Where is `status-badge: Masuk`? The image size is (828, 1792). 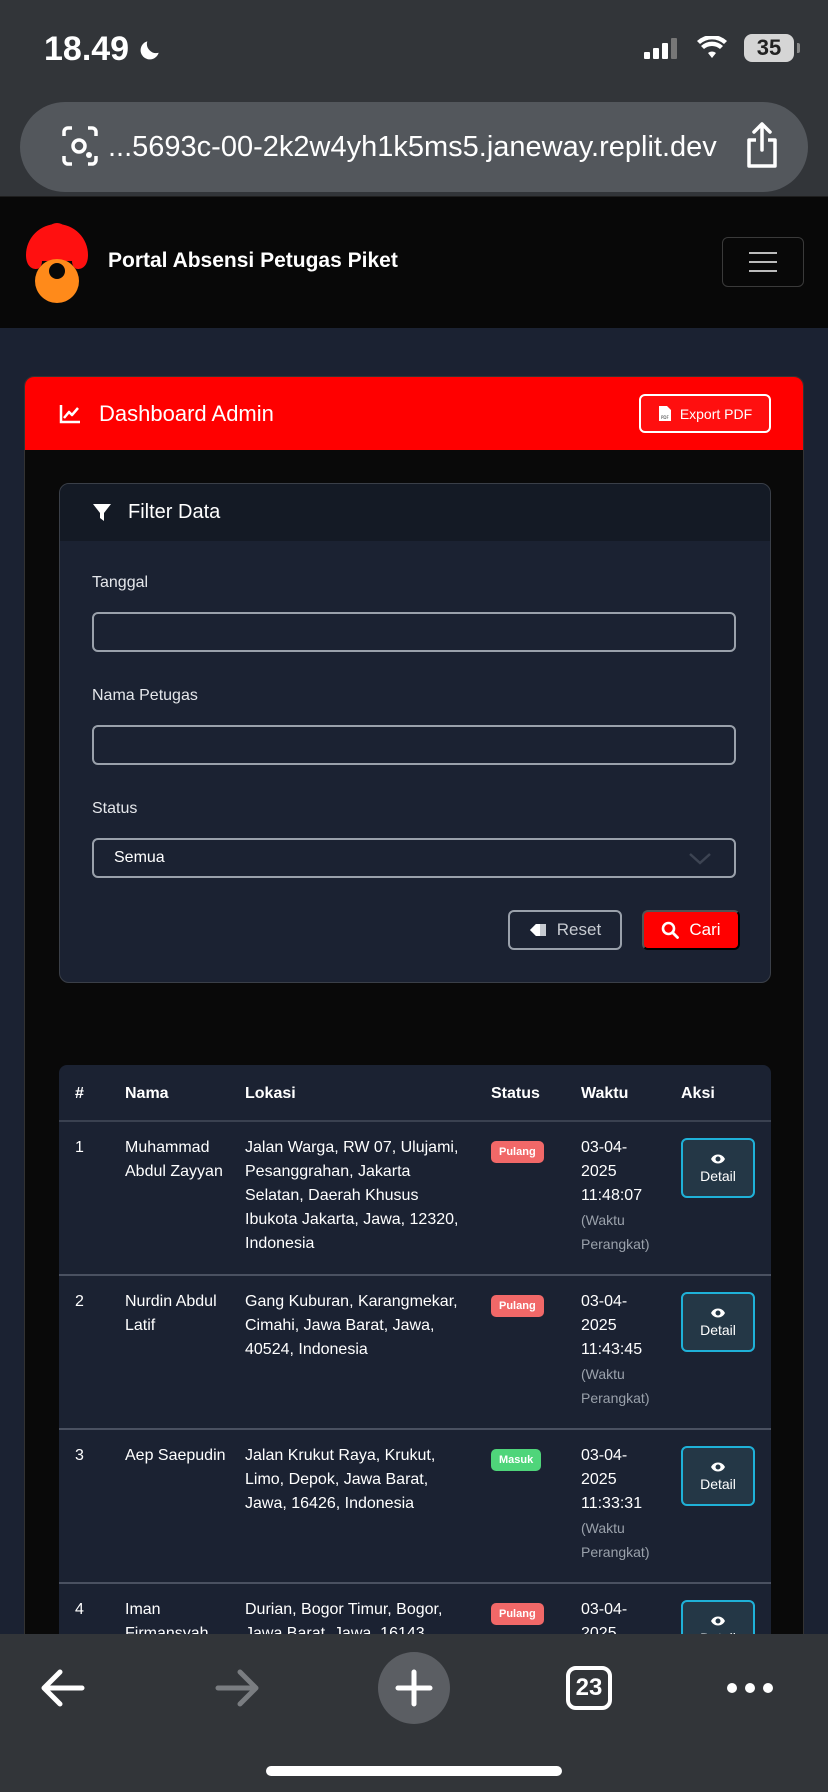
status-badge: Masuk is located at coordinates (516, 1460).